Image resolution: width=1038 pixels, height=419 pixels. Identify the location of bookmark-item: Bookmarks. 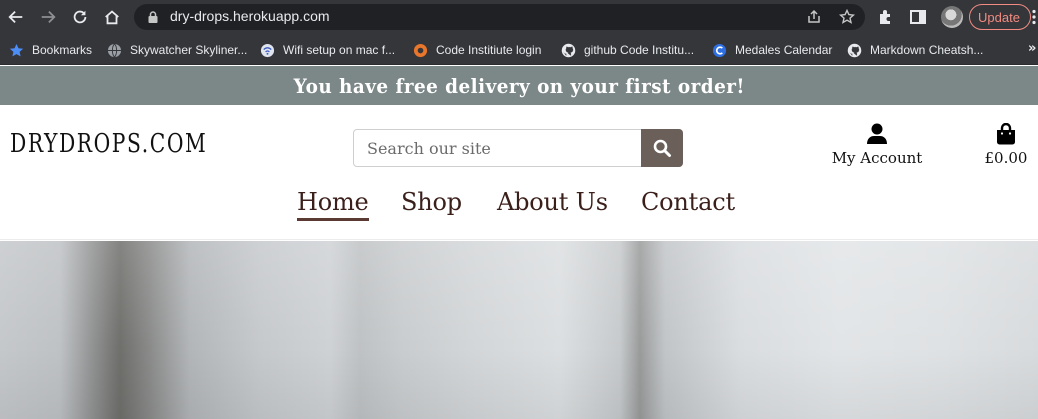
(50, 50).